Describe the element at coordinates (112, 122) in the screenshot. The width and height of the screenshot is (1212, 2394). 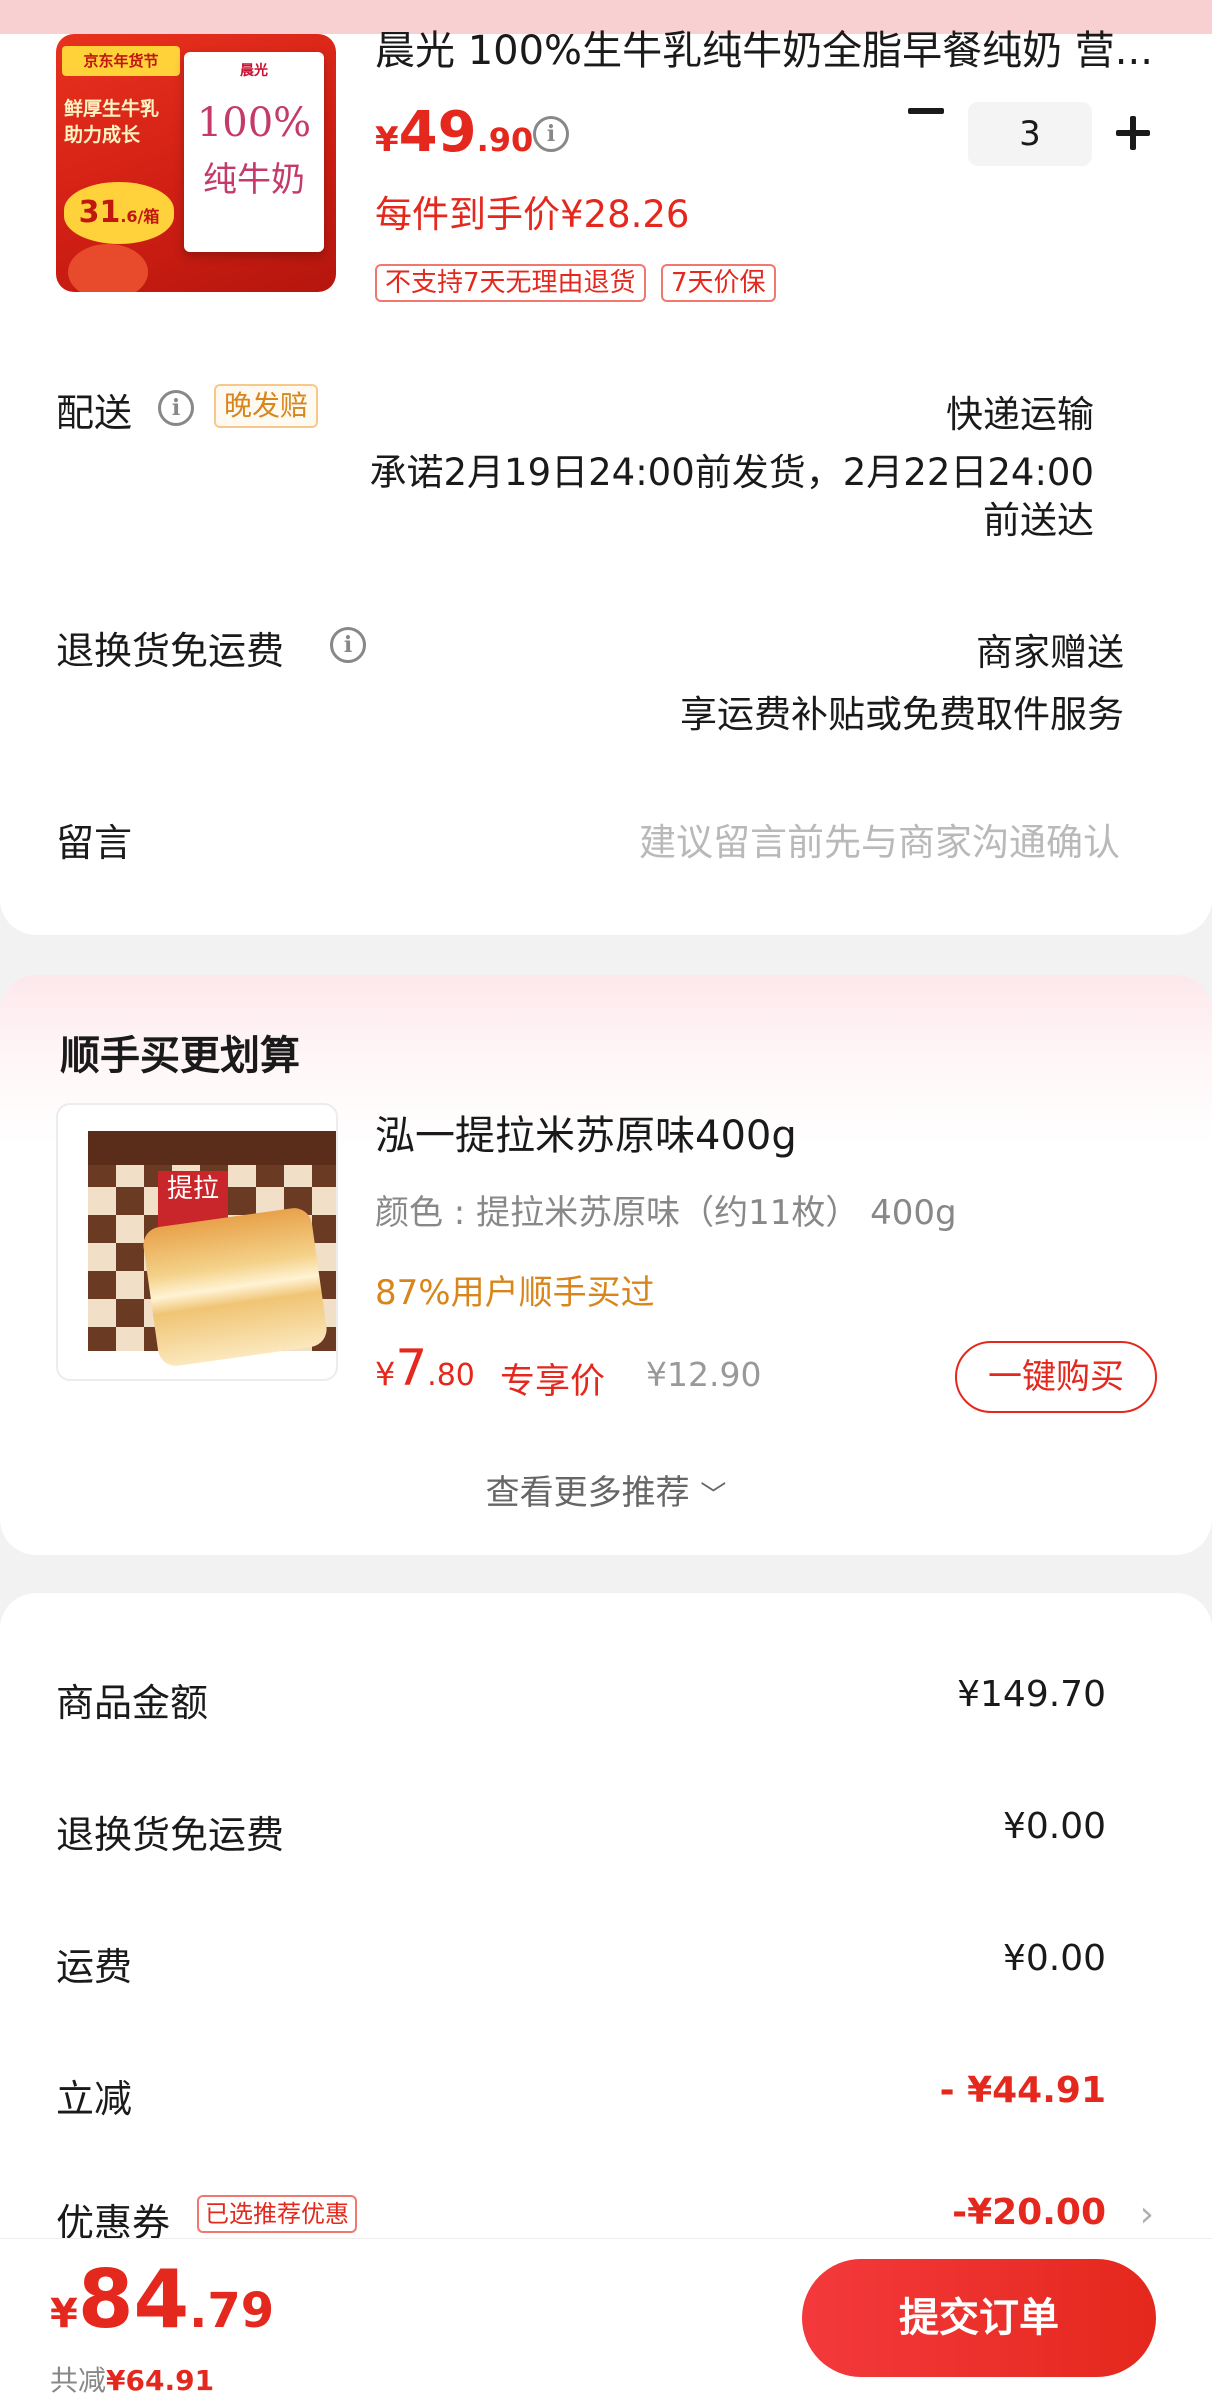
I see `promo-text: 鲜厚生牛乳 助力成长` at that location.